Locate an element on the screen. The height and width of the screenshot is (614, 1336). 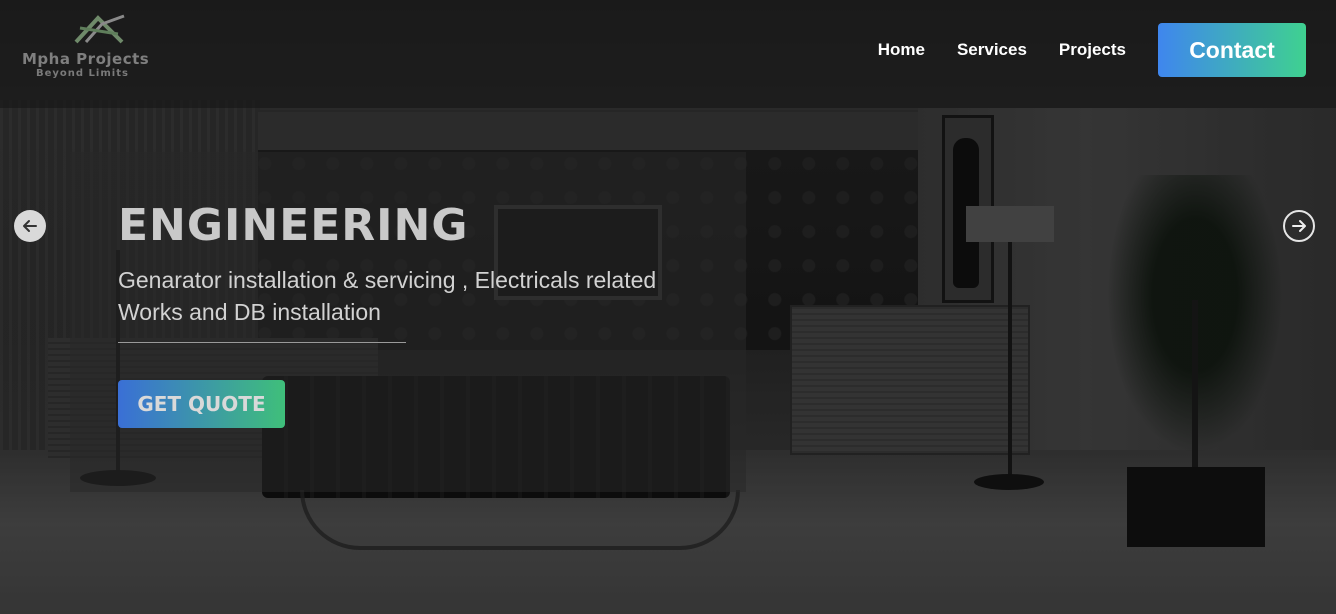
nav-projects: Projects is located at coordinates (1092, 50).